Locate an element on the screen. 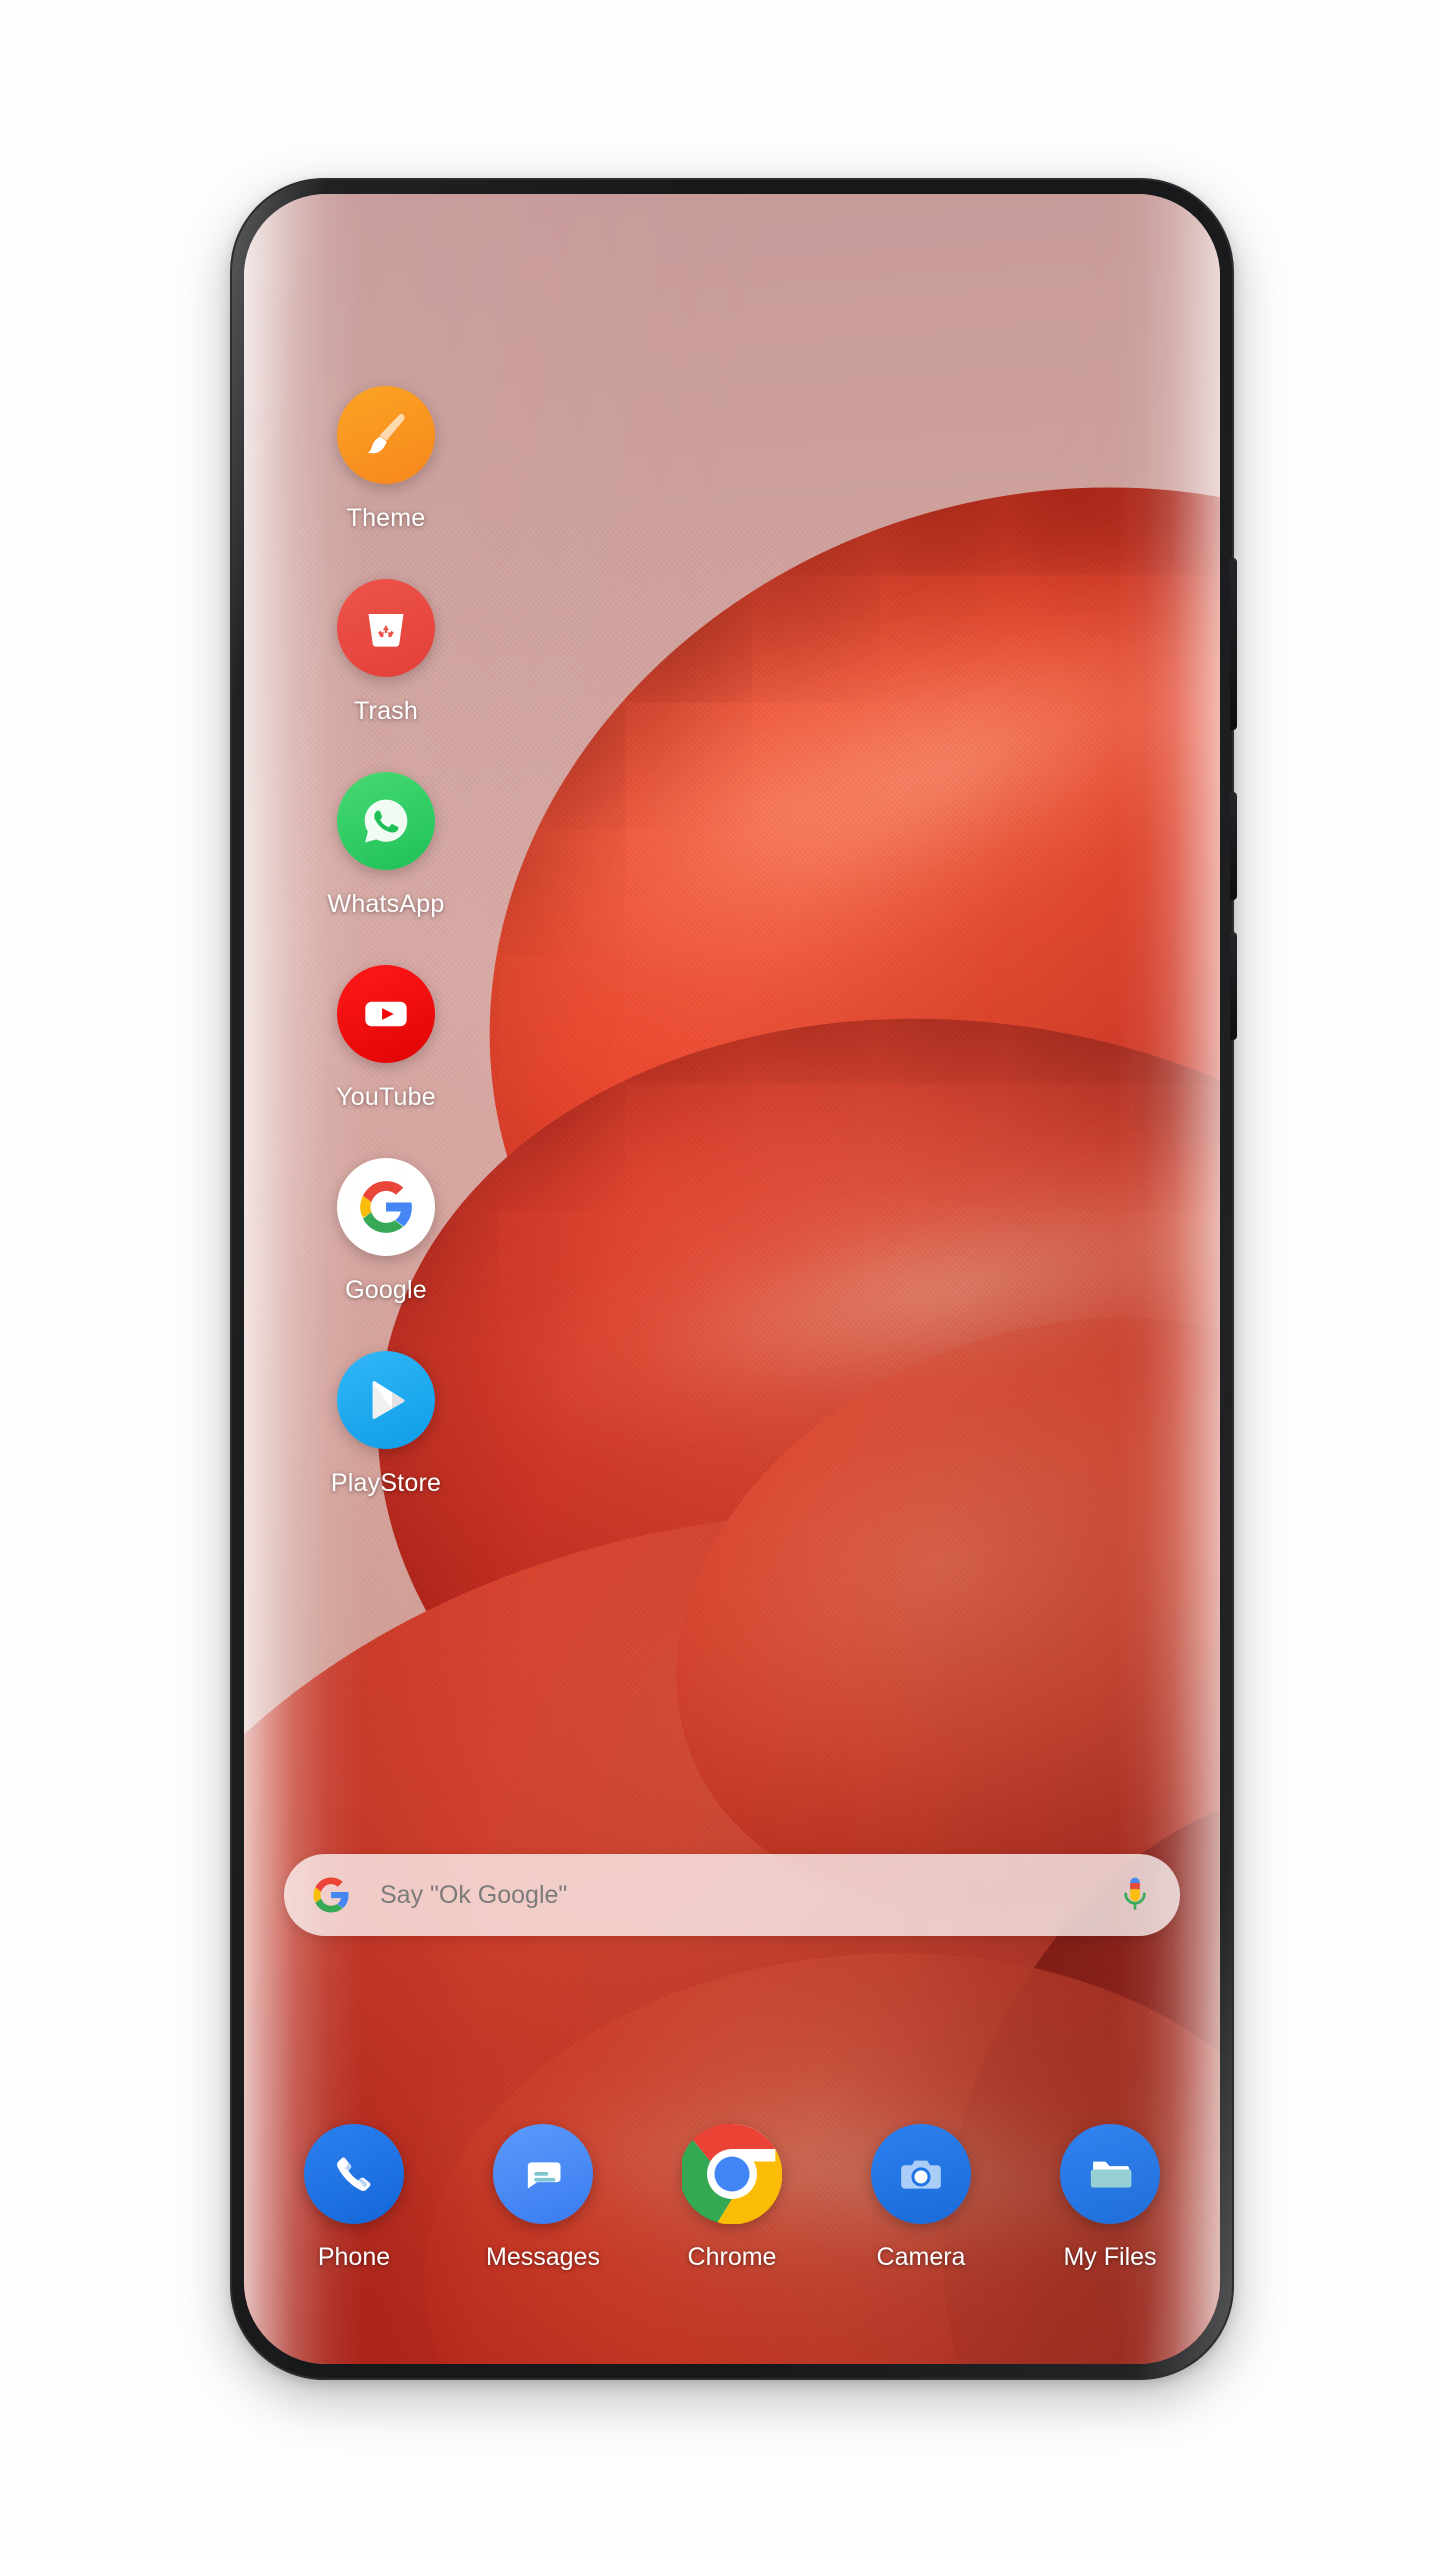  app-item-youtube: YouTube is located at coordinates (386, 1061).